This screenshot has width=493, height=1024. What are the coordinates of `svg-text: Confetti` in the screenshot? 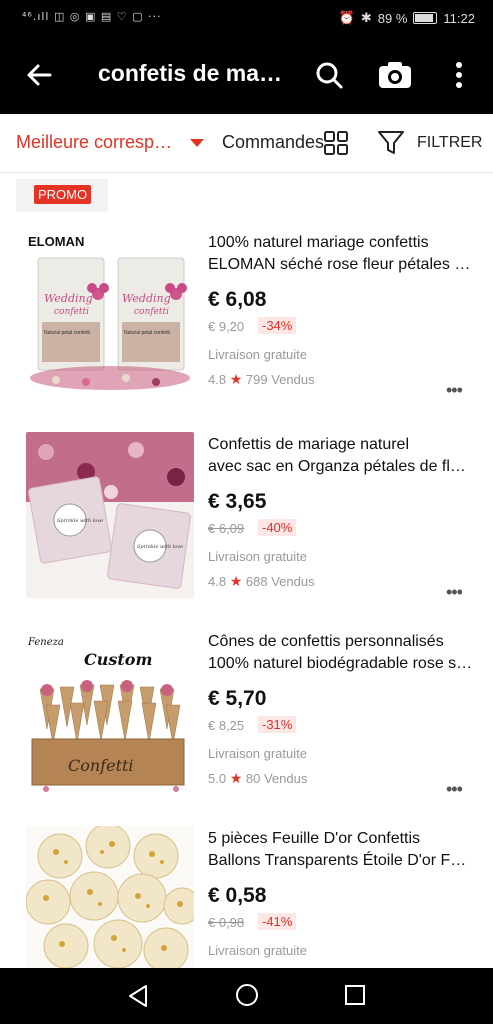 It's located at (101, 765).